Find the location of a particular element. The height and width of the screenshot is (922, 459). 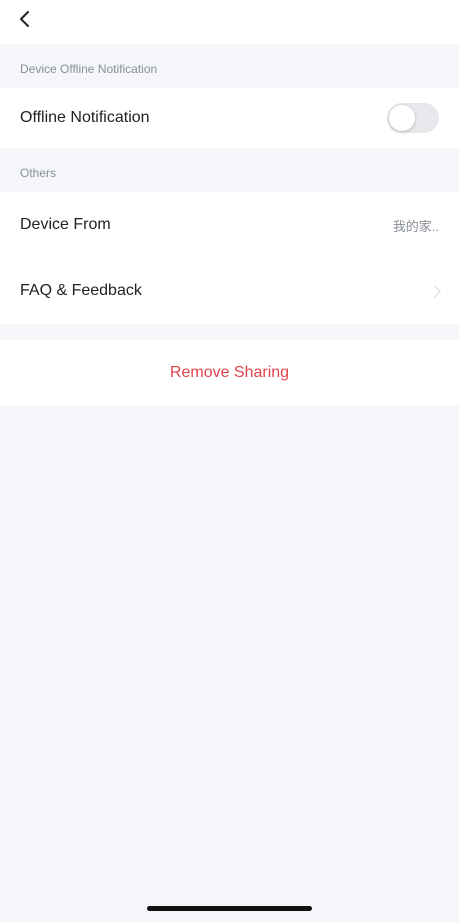

back-button is located at coordinates (25, 19).